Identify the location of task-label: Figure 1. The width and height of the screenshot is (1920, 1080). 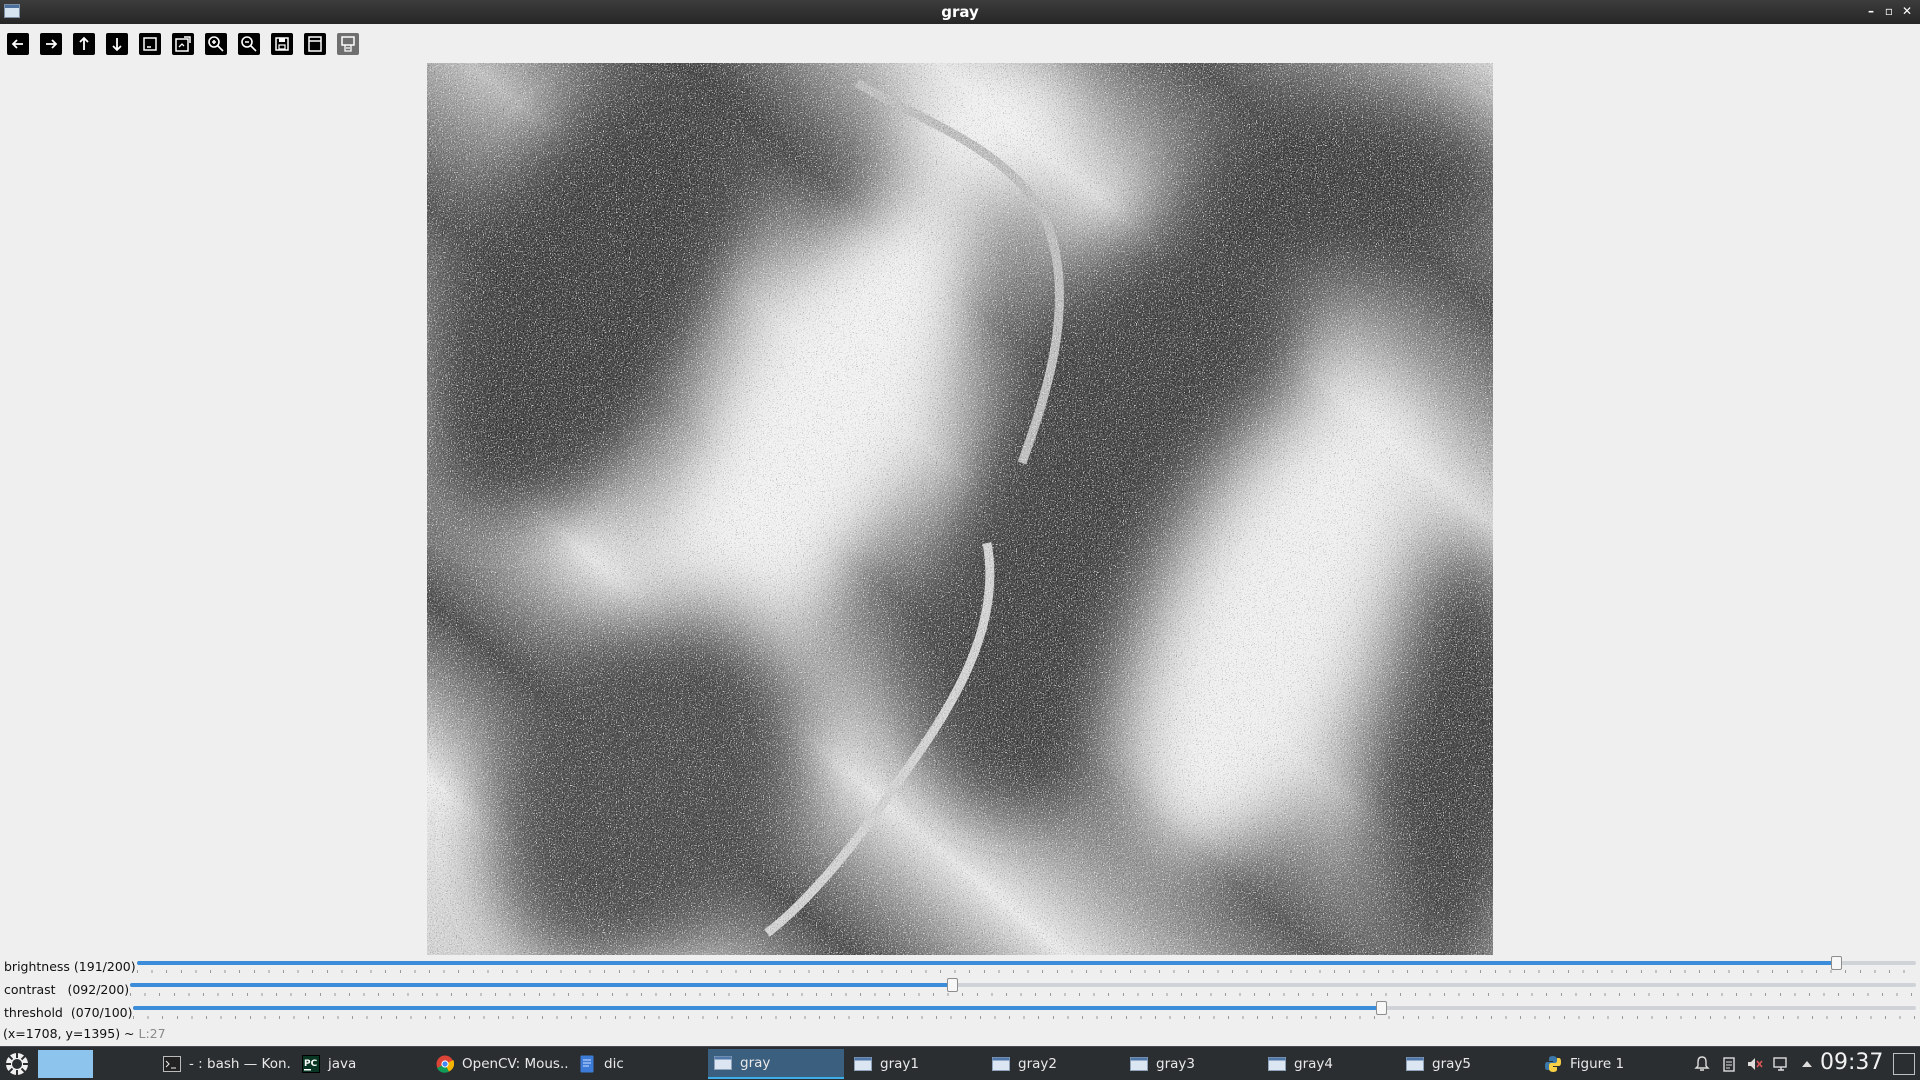
(1597, 1064).